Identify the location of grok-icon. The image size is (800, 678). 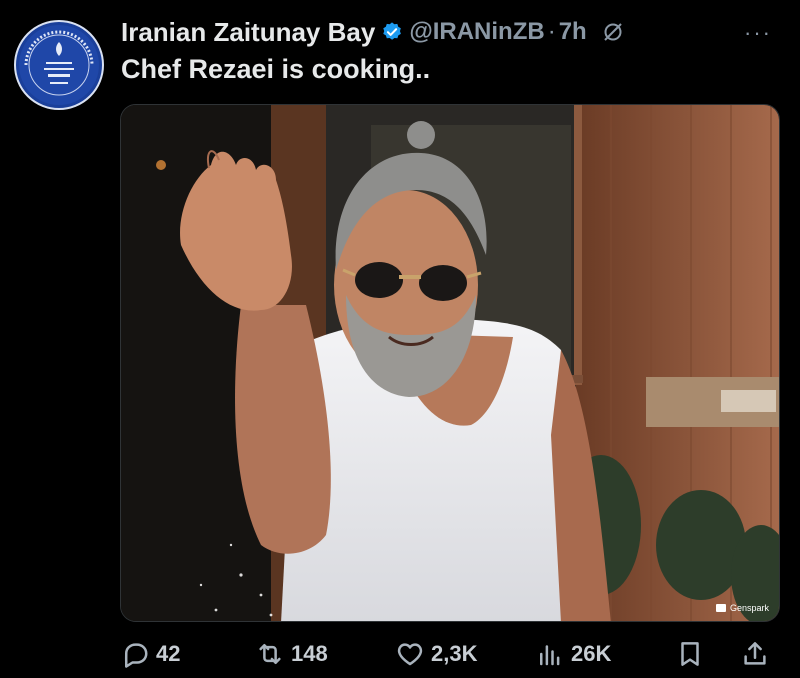
(613, 32).